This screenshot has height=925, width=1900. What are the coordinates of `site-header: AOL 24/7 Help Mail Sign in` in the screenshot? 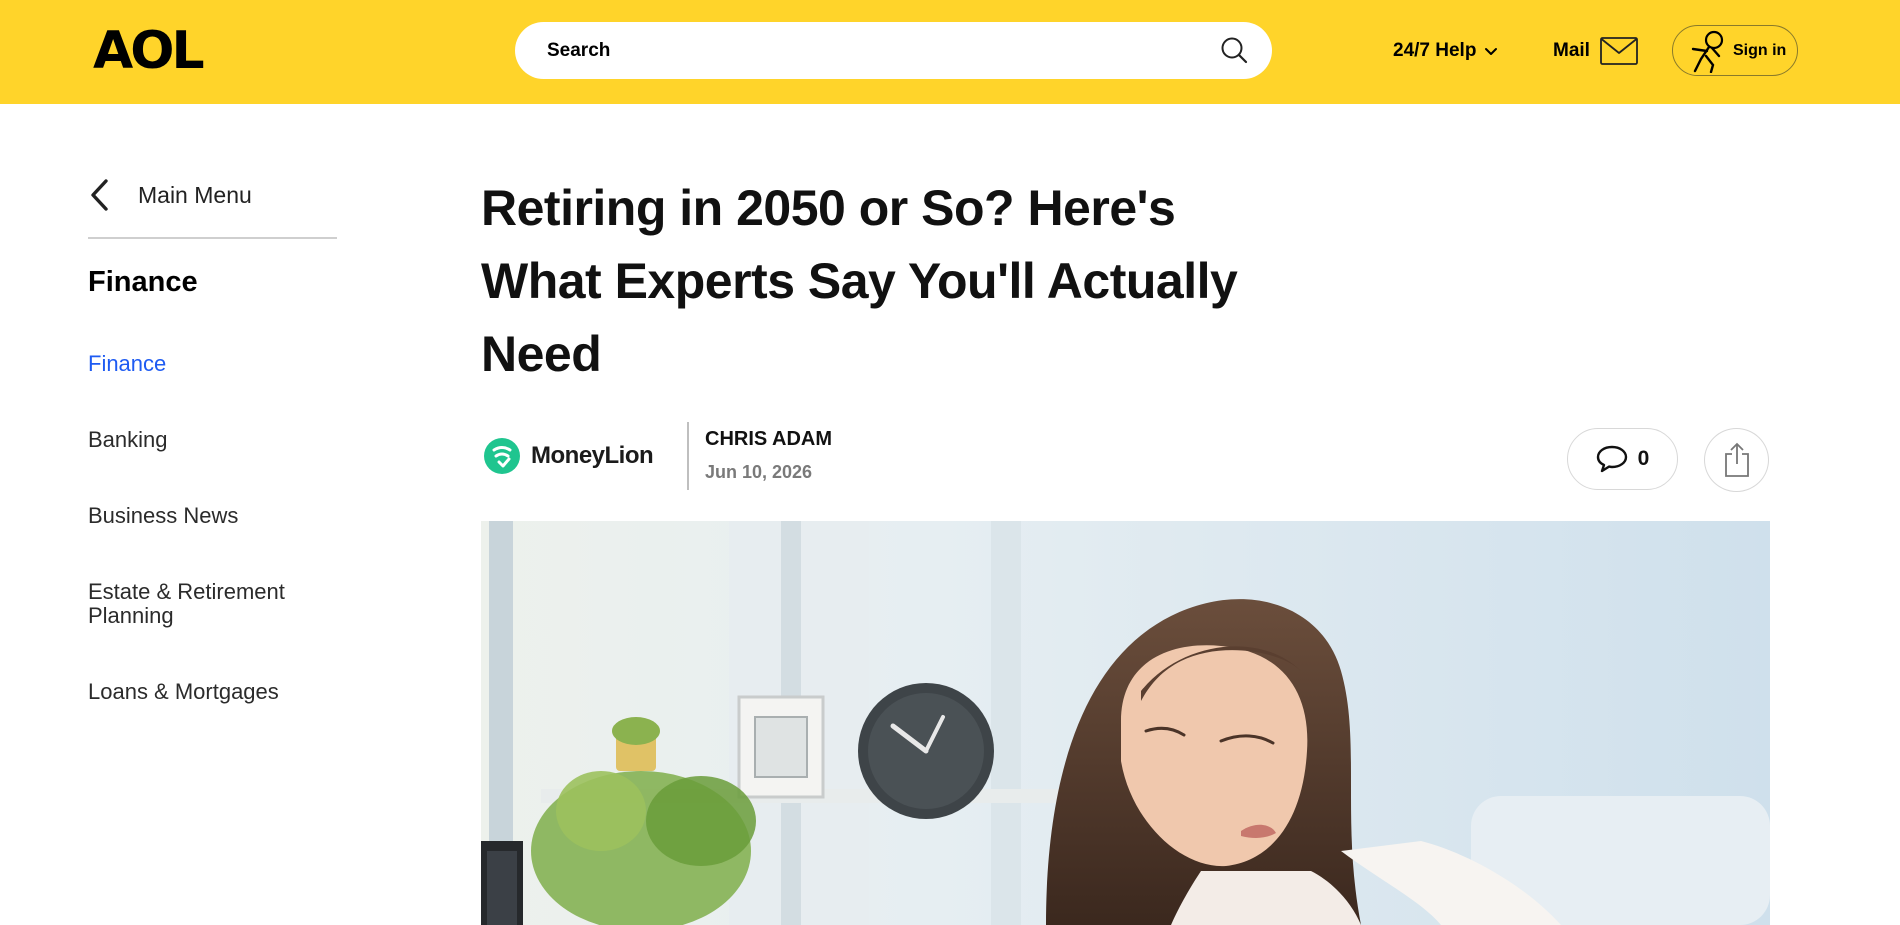 It's located at (950, 52).